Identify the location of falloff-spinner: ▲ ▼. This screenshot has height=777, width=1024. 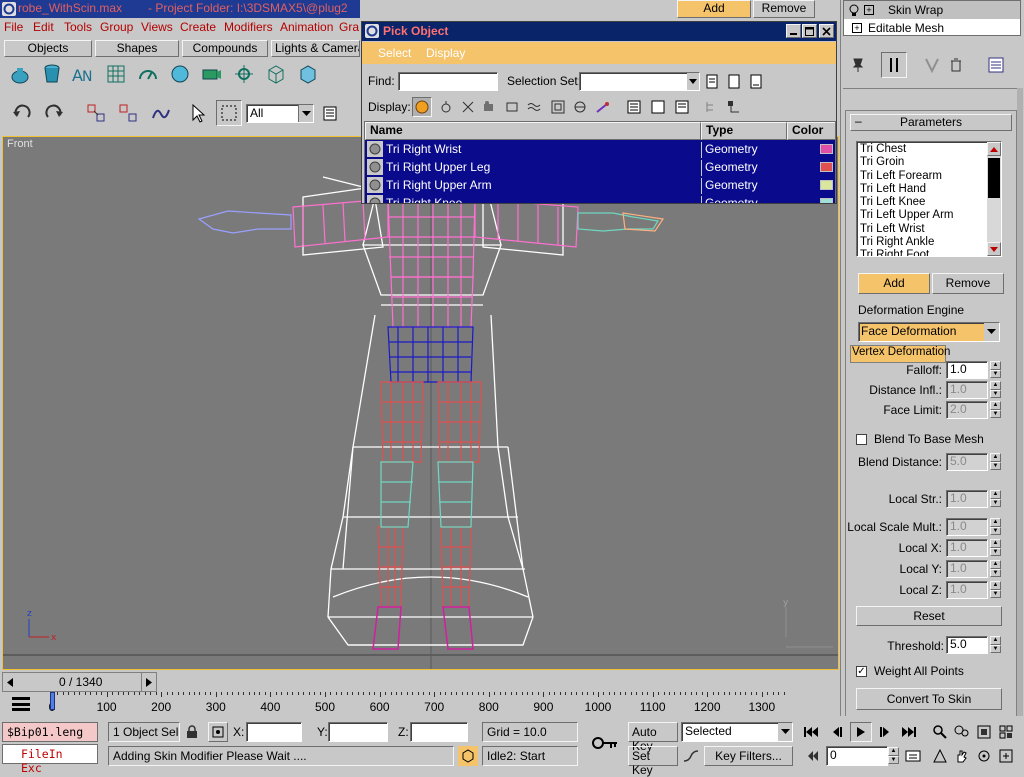
(995, 369).